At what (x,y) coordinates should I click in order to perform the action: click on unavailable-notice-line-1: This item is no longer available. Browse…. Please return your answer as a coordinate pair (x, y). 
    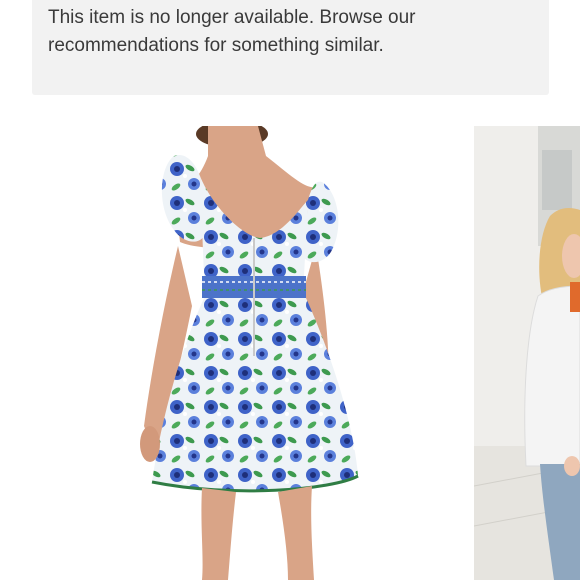
    Looking at the image, I should click on (232, 17).